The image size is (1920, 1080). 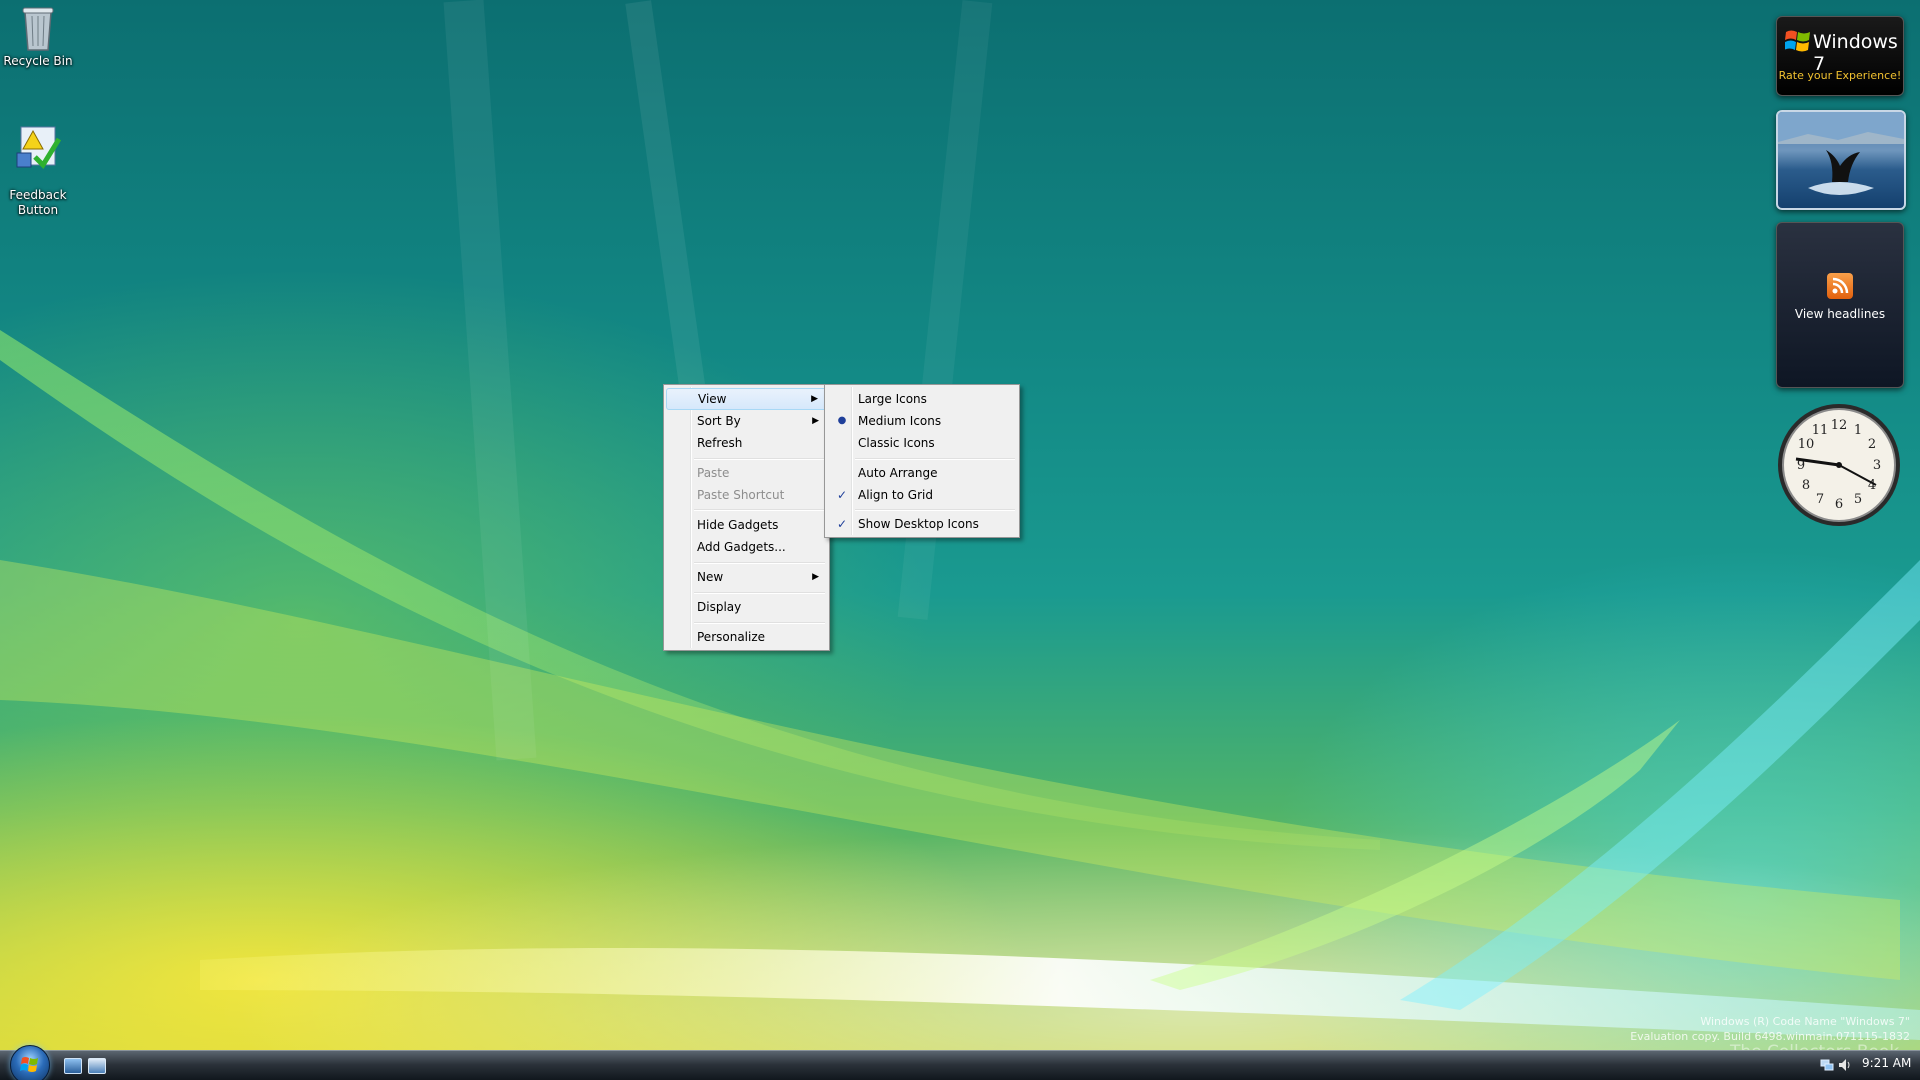 I want to click on taskbar-clock: 9:21 AM, so click(x=1886, y=1063).